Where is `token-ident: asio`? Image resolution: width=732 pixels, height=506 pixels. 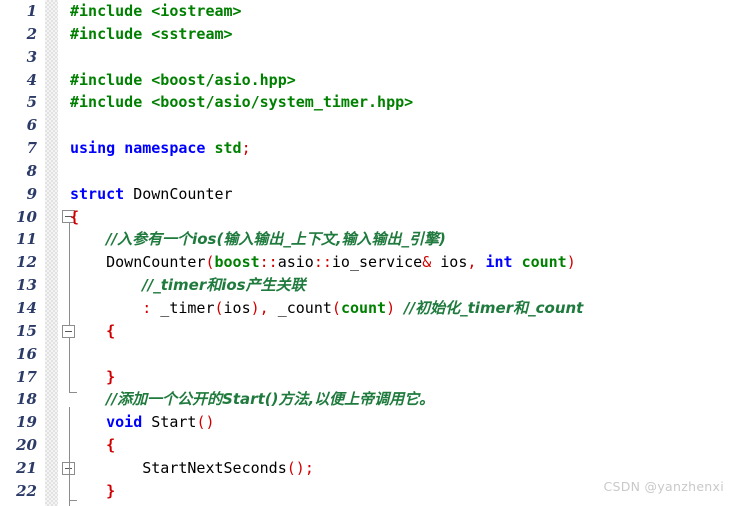
token-ident: asio is located at coordinates (295, 262).